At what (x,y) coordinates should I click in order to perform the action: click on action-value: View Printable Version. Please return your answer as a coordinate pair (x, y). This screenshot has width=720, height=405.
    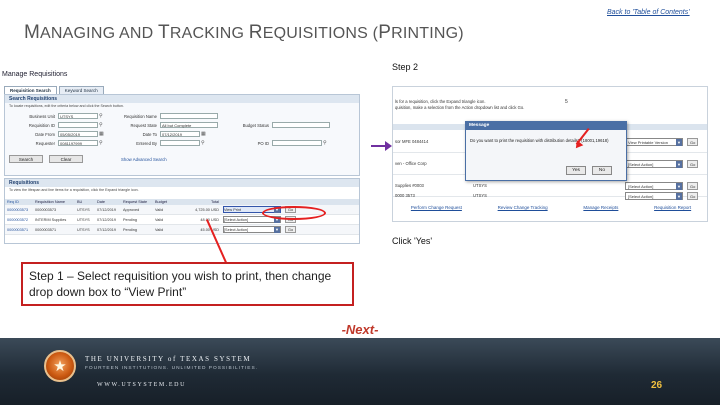
    Looking at the image, I should click on (648, 142).